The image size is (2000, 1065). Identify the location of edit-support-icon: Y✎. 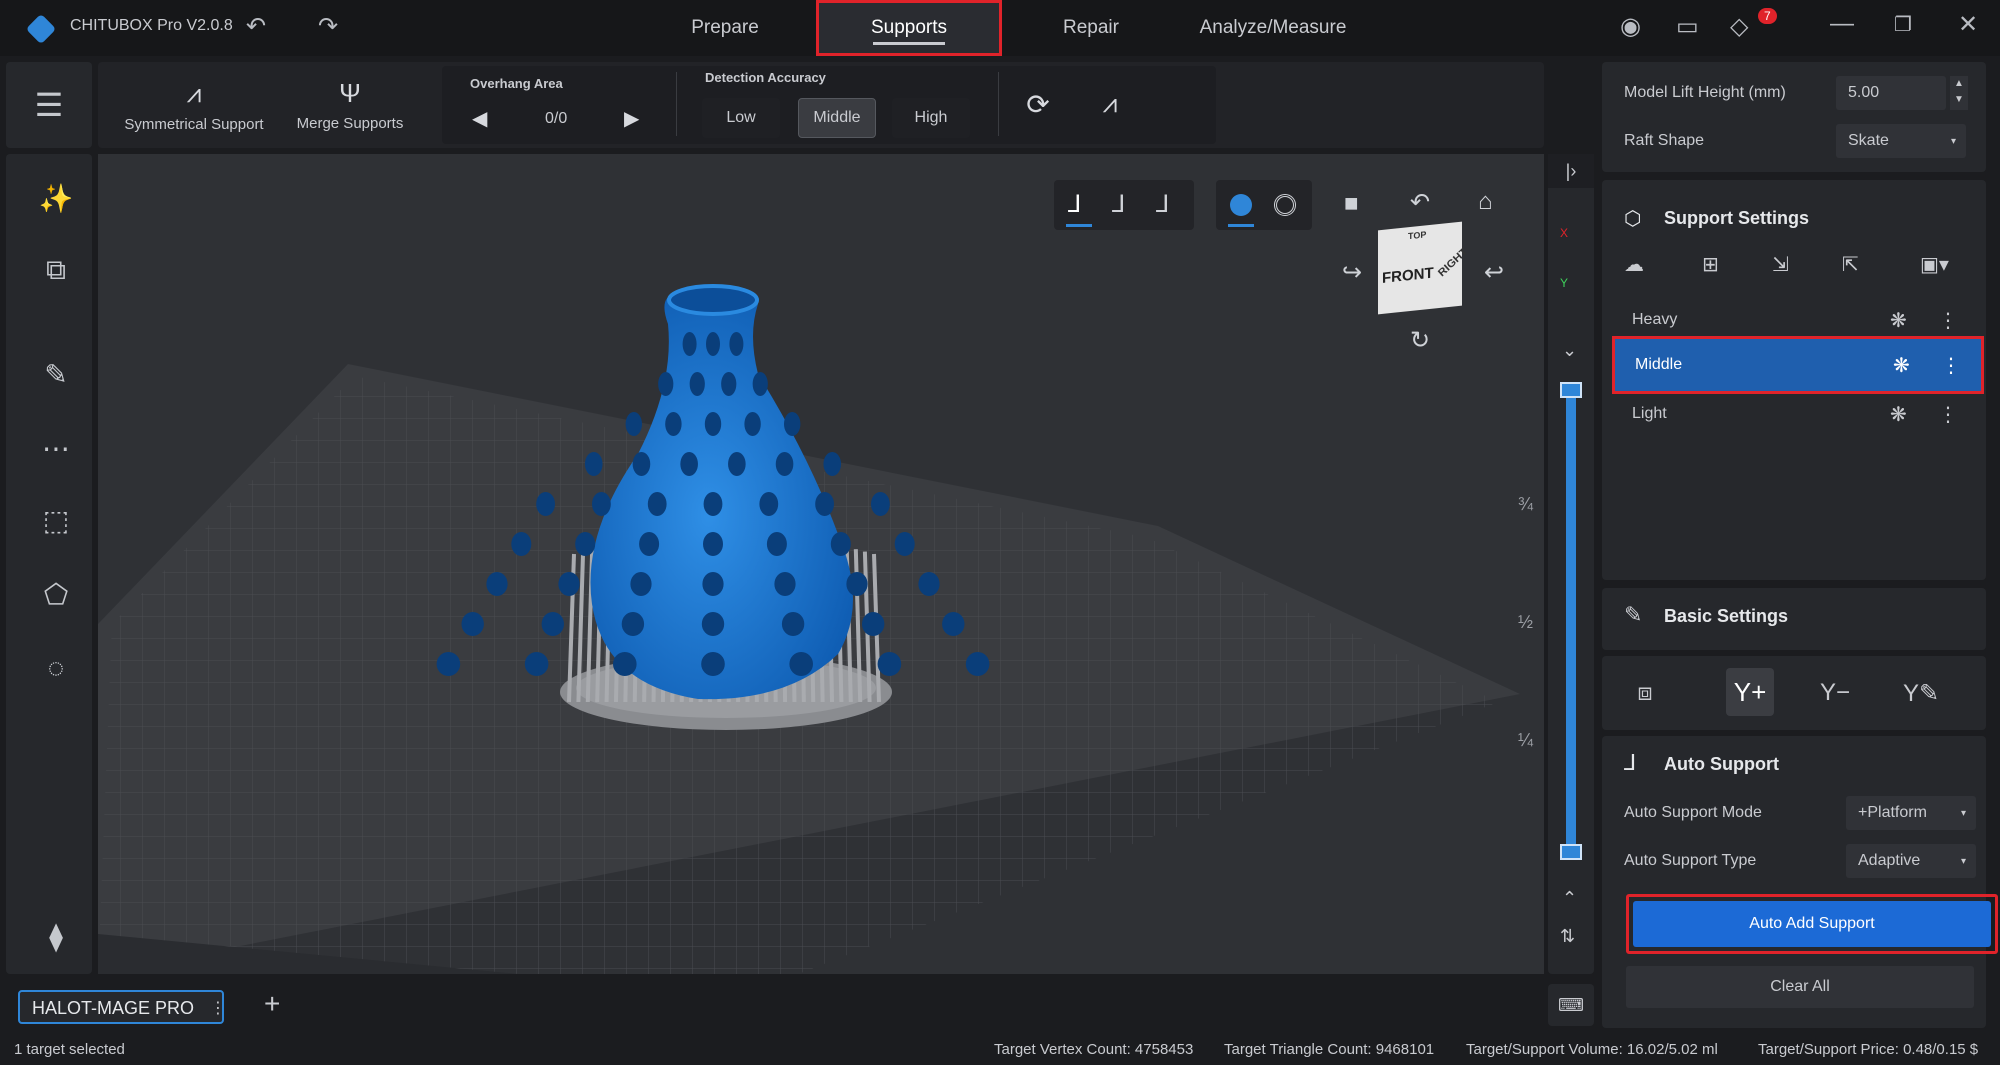
(1921, 693).